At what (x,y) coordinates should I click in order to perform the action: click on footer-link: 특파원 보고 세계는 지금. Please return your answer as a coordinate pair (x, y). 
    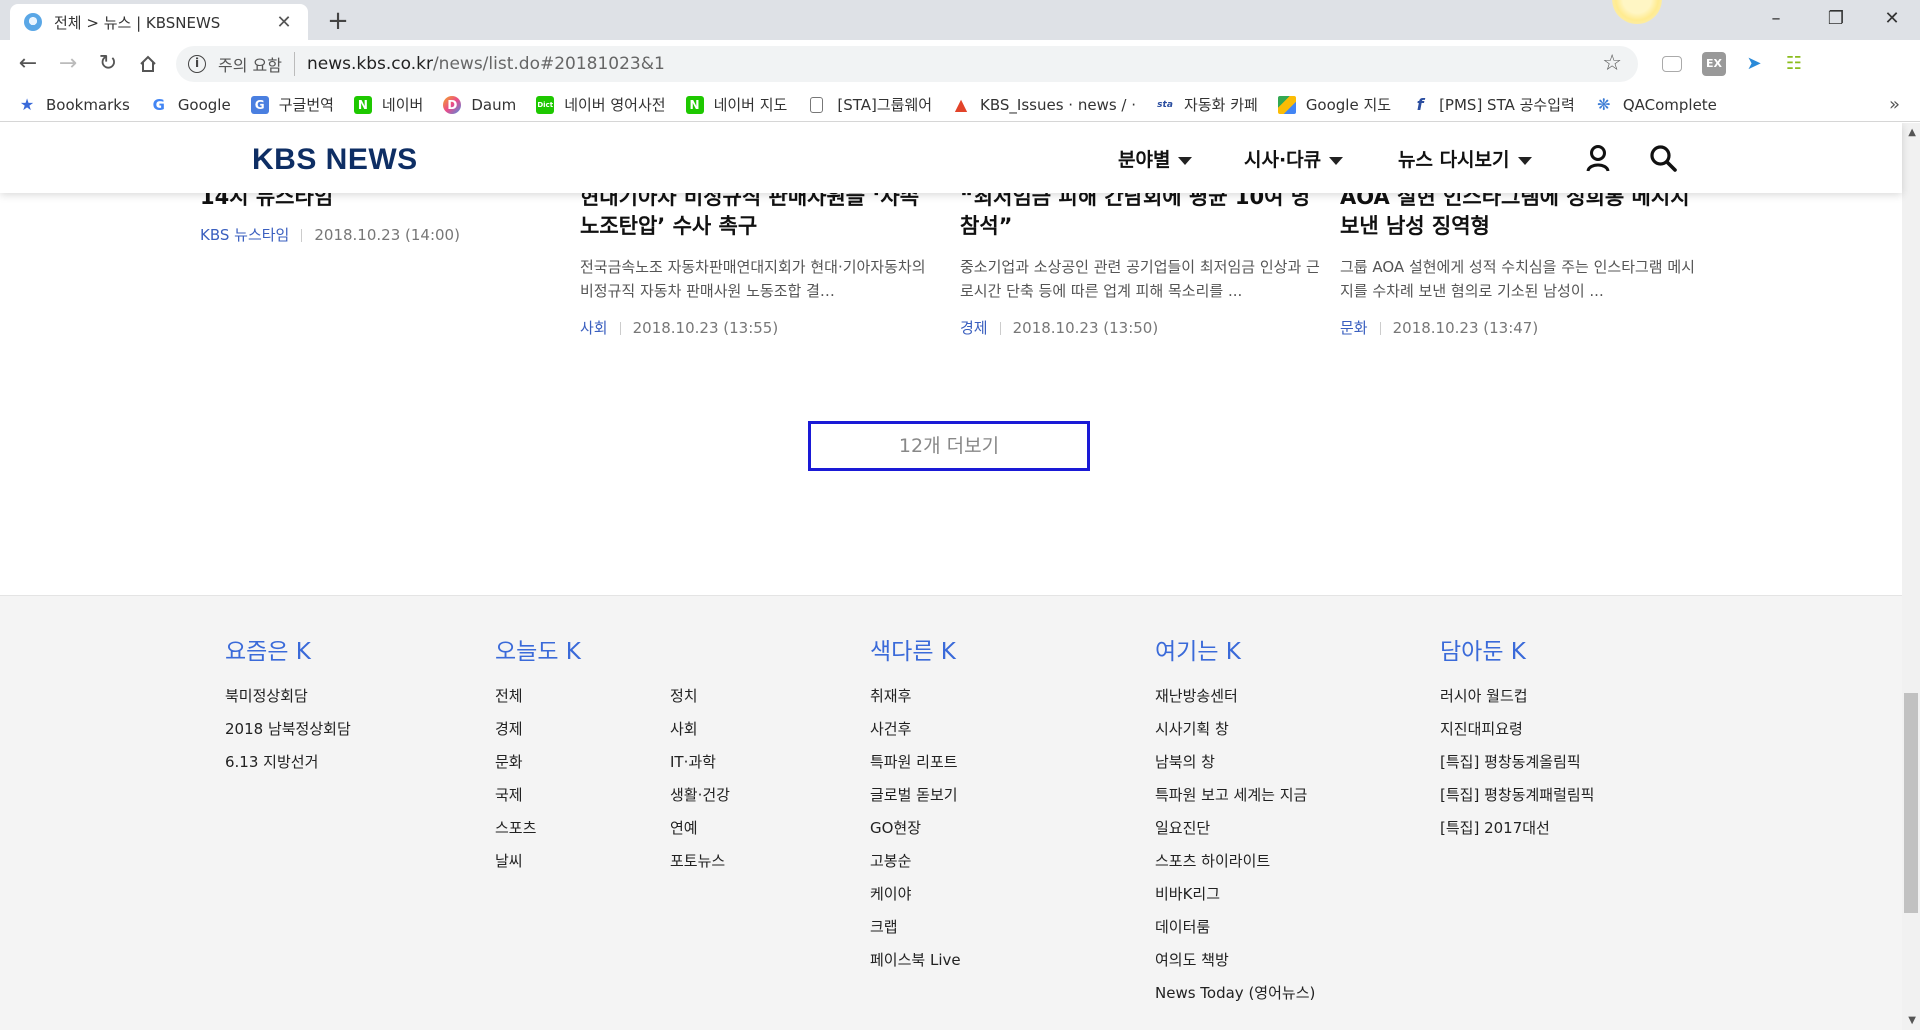
    Looking at the image, I should click on (1235, 799).